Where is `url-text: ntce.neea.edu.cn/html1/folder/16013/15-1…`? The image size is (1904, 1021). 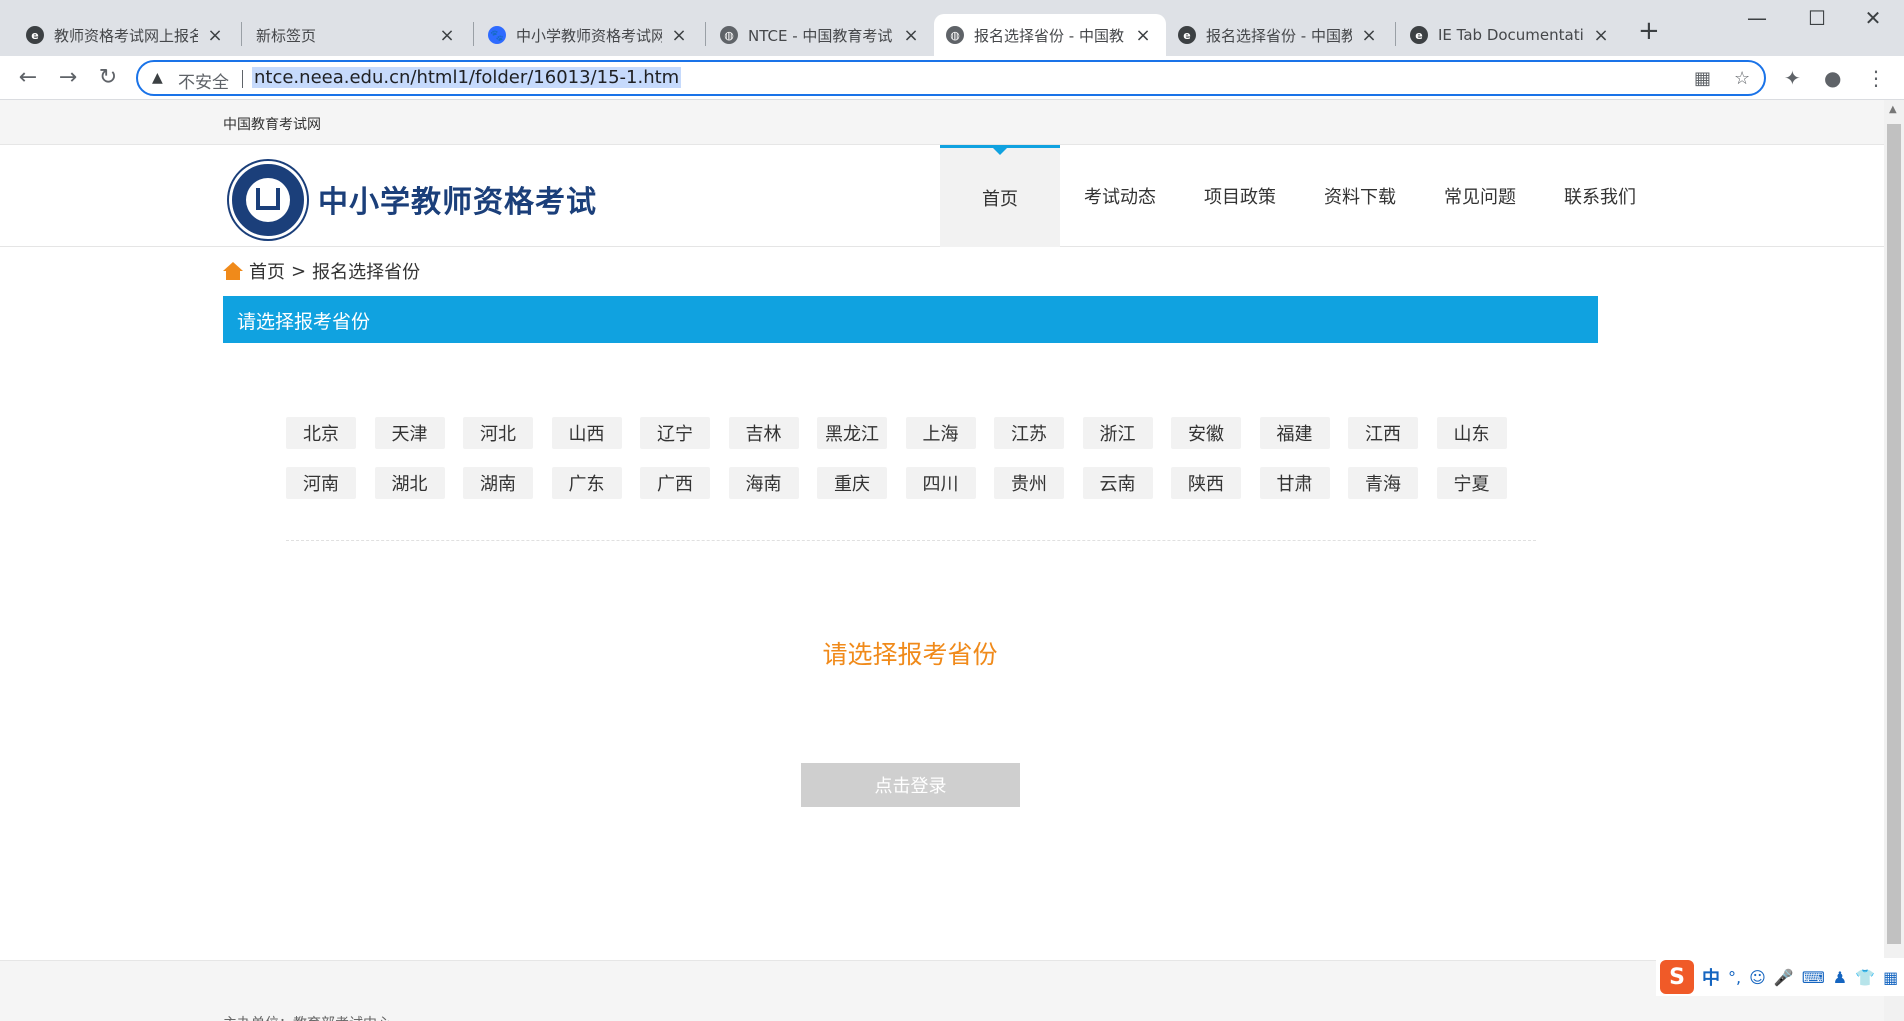
url-text: ntce.neea.edu.cn/html1/folder/16013/15-1… is located at coordinates (467, 77).